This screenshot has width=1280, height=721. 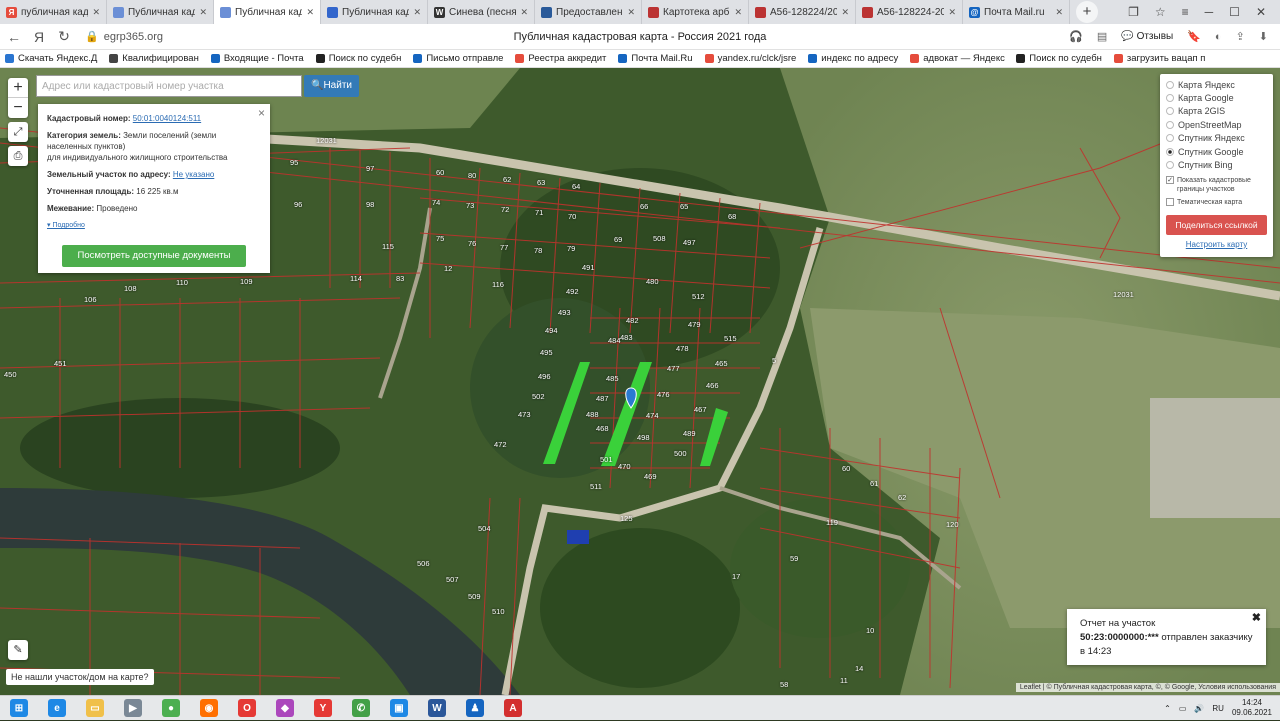 I want to click on pdf-icon: A, so click(x=513, y=708).